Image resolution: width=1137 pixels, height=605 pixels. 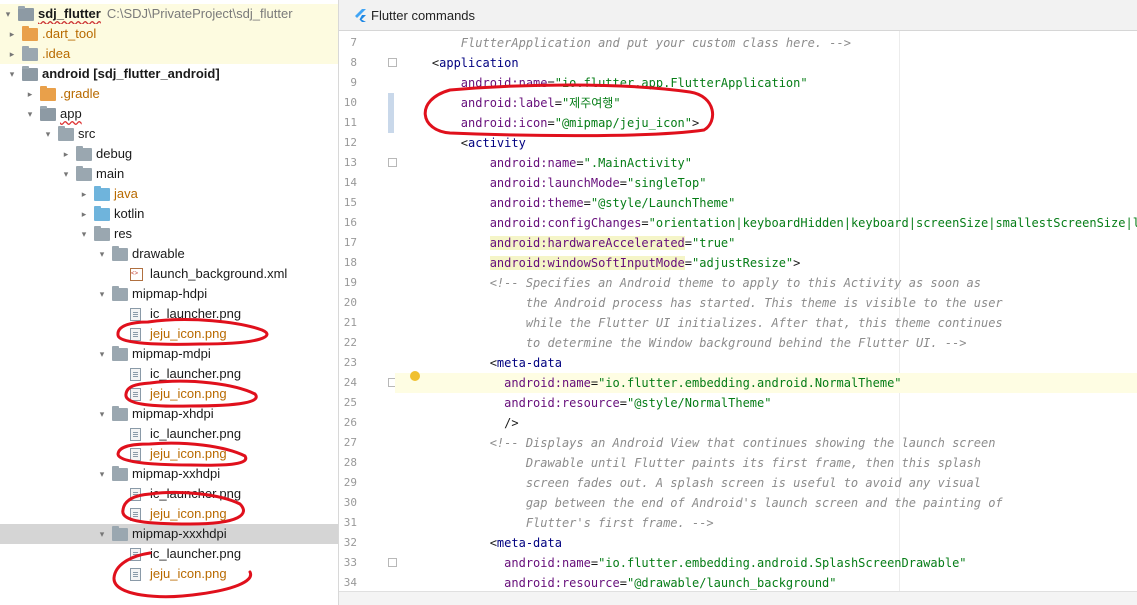 I want to click on image-file-icon, so click(x=135, y=334).